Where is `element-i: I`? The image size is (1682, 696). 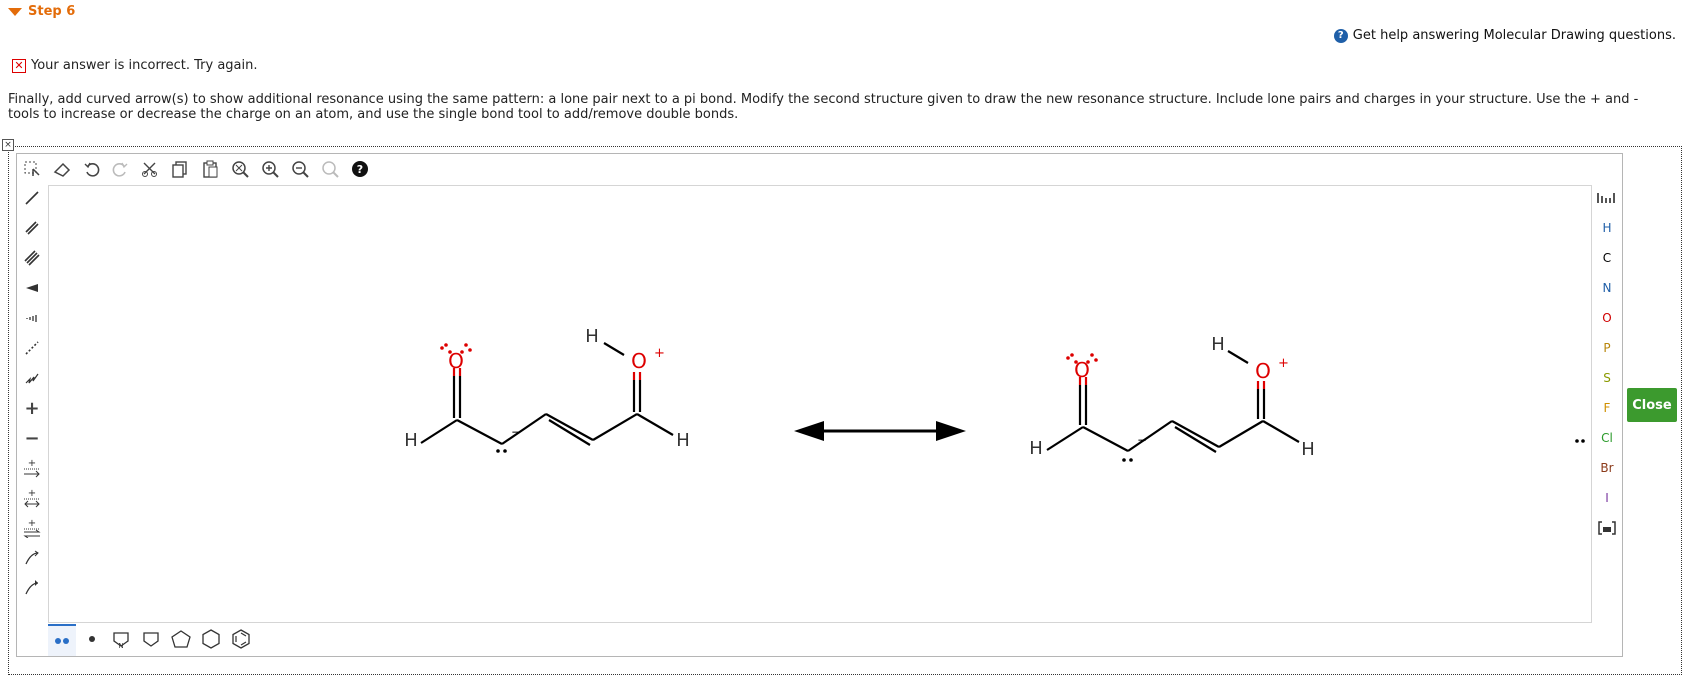 element-i: I is located at coordinates (1607, 498).